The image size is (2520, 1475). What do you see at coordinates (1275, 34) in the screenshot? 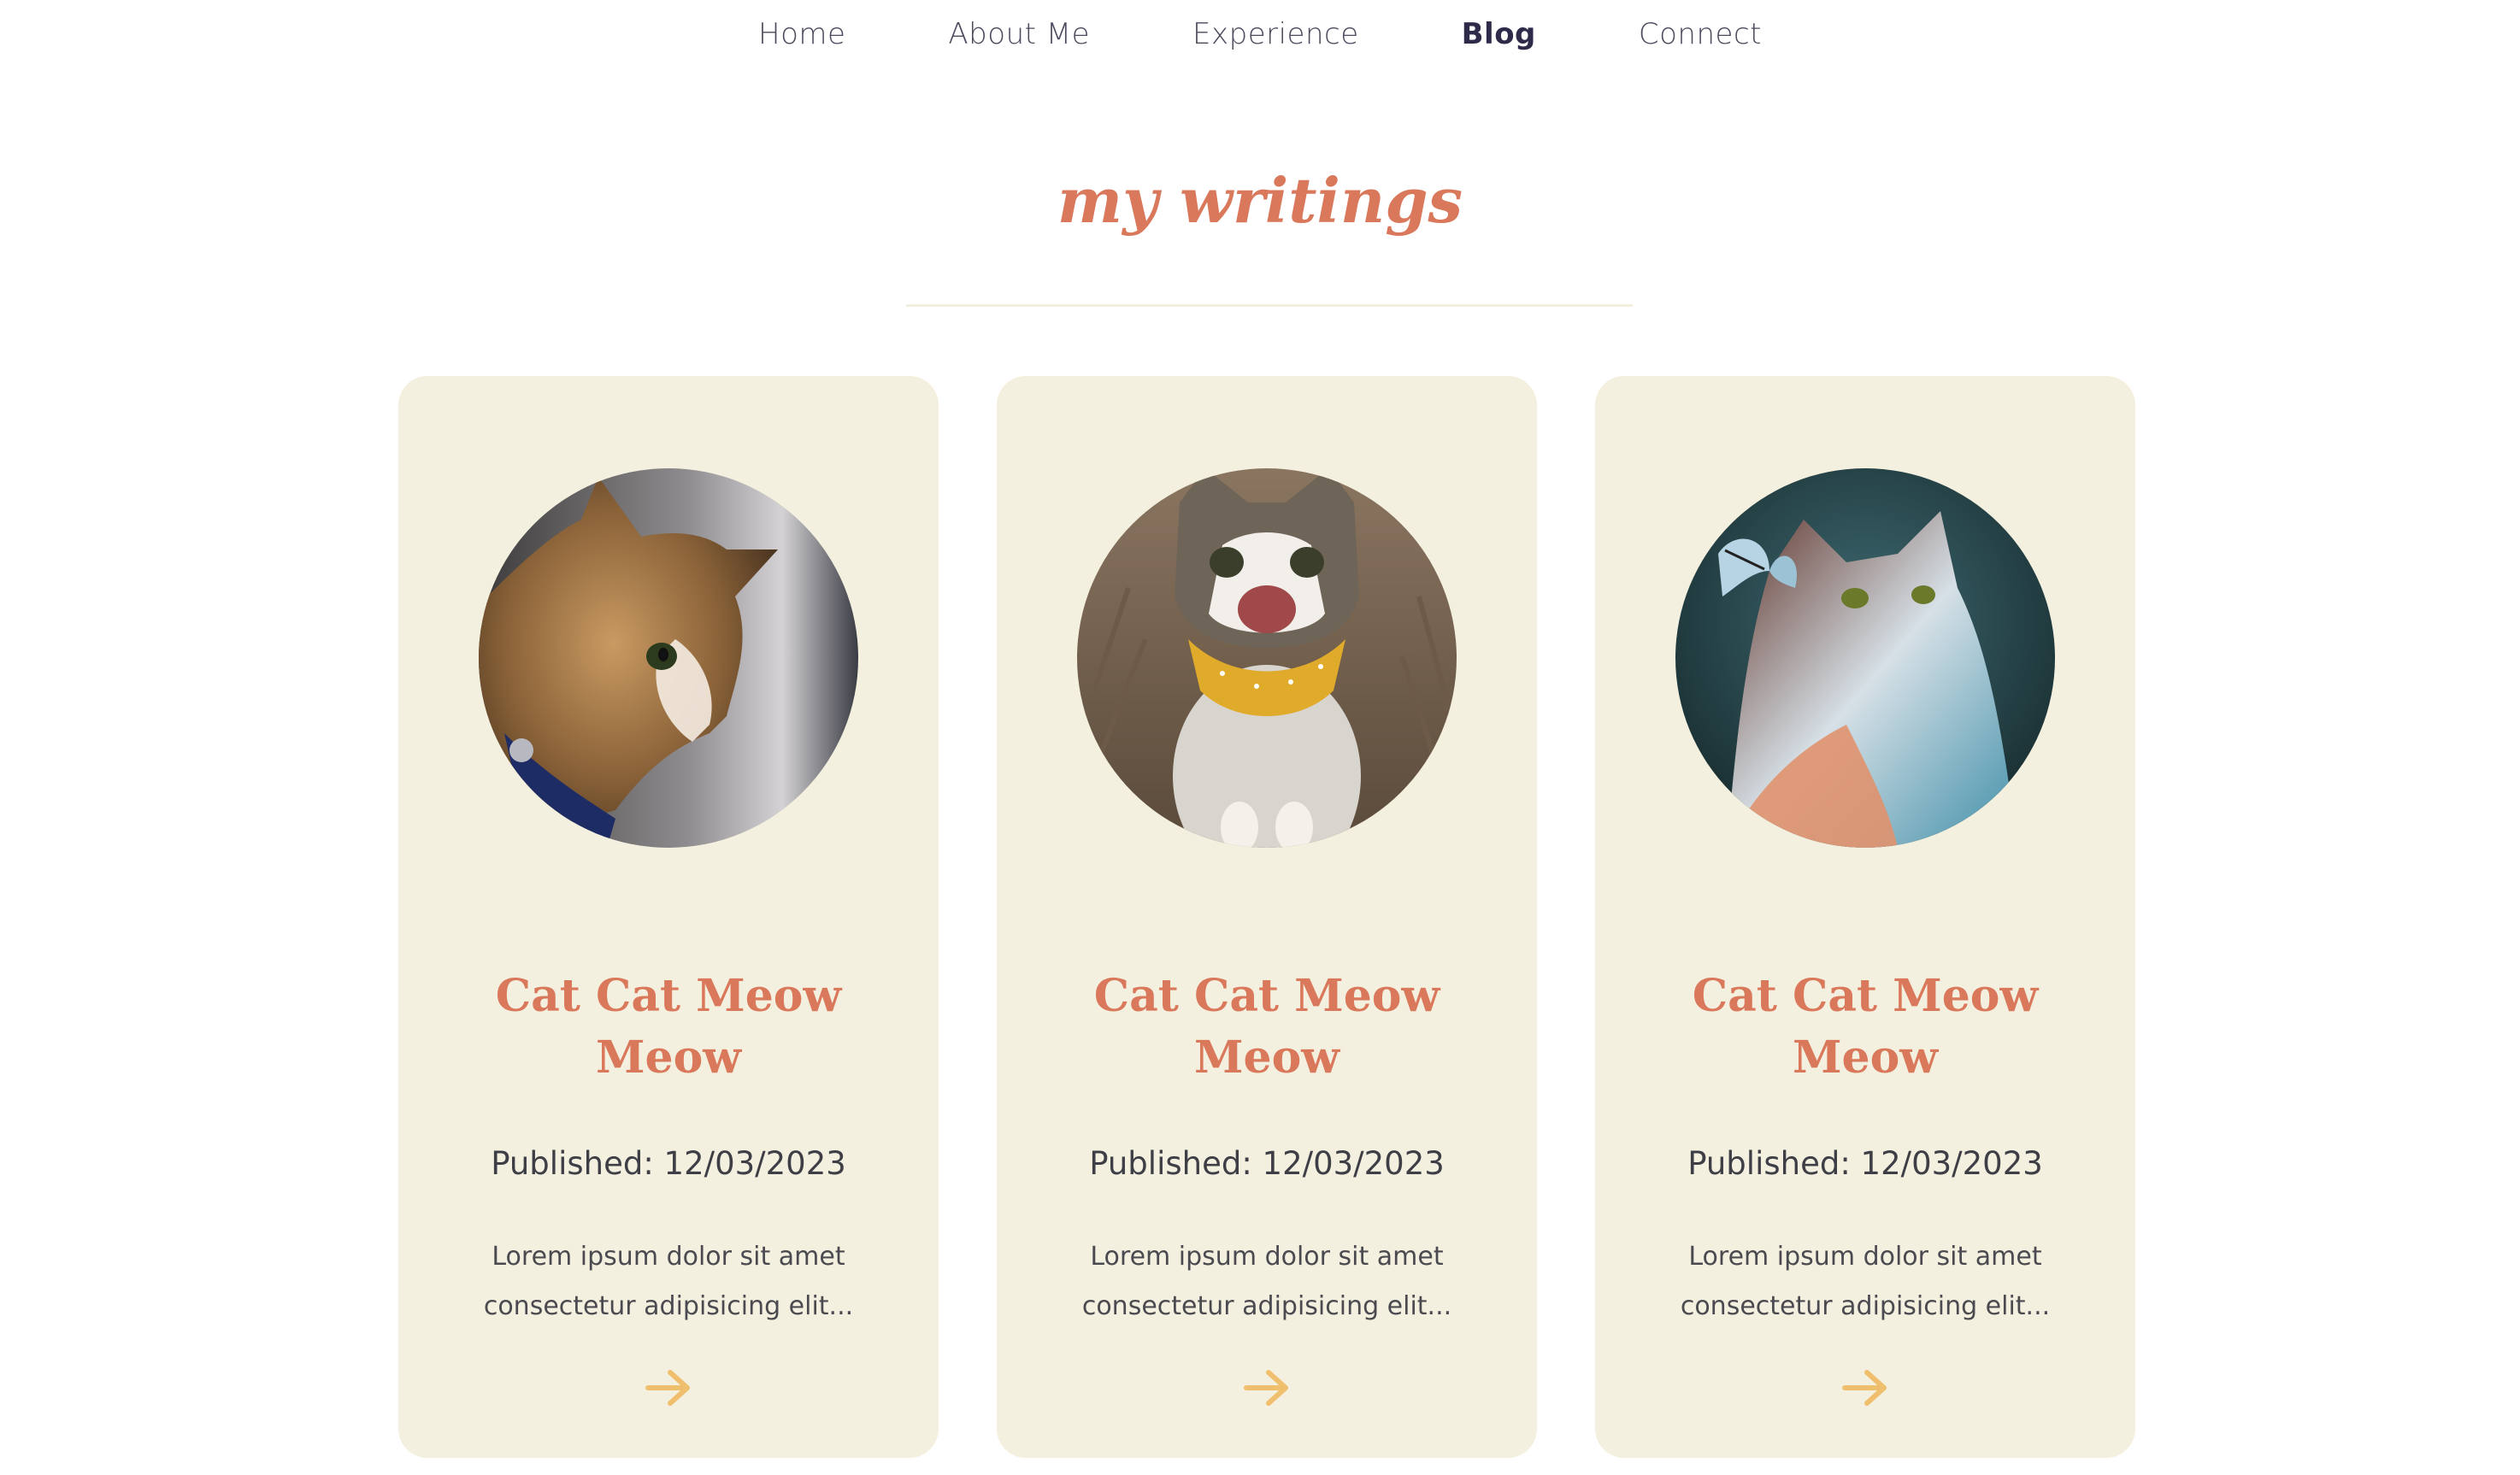
I see `nav-link-experience: Experience` at bounding box center [1275, 34].